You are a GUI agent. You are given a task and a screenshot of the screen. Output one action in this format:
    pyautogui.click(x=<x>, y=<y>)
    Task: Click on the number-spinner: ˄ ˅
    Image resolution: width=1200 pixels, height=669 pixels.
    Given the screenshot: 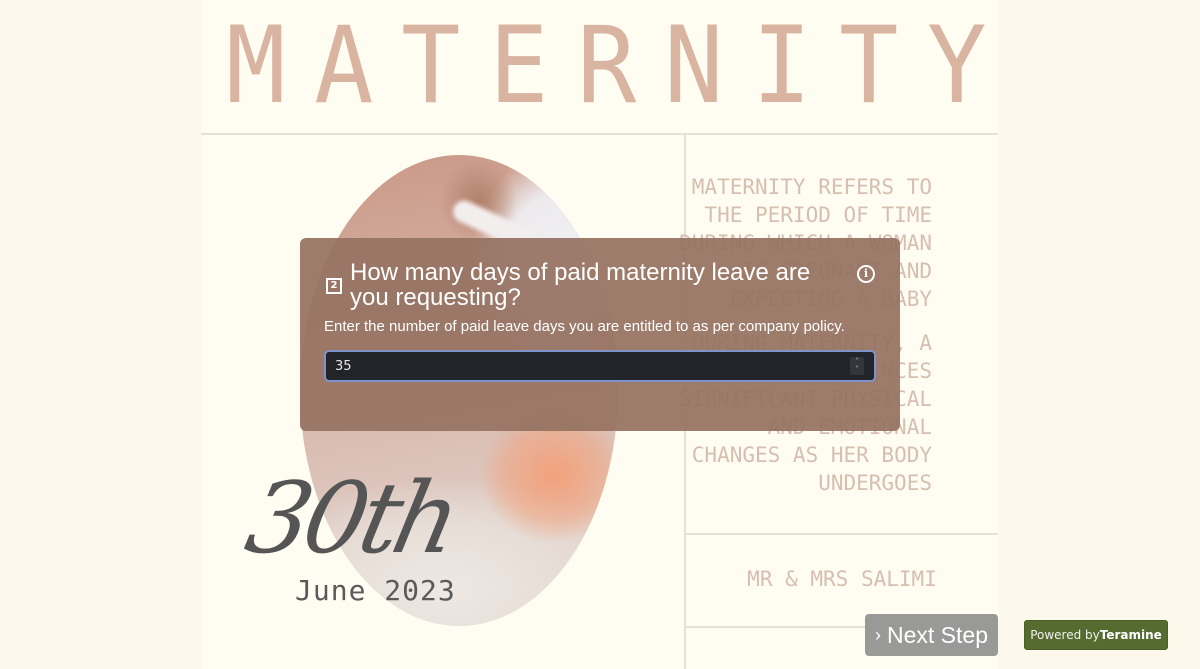 What is the action you would take?
    pyautogui.click(x=857, y=366)
    